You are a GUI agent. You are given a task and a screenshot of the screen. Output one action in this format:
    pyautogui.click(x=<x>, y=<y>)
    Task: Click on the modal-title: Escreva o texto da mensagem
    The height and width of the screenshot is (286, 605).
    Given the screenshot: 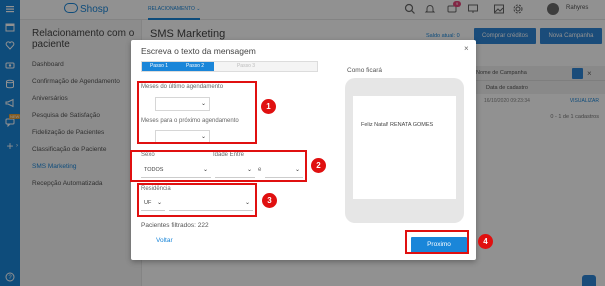 What is the action you would take?
    pyautogui.click(x=198, y=51)
    